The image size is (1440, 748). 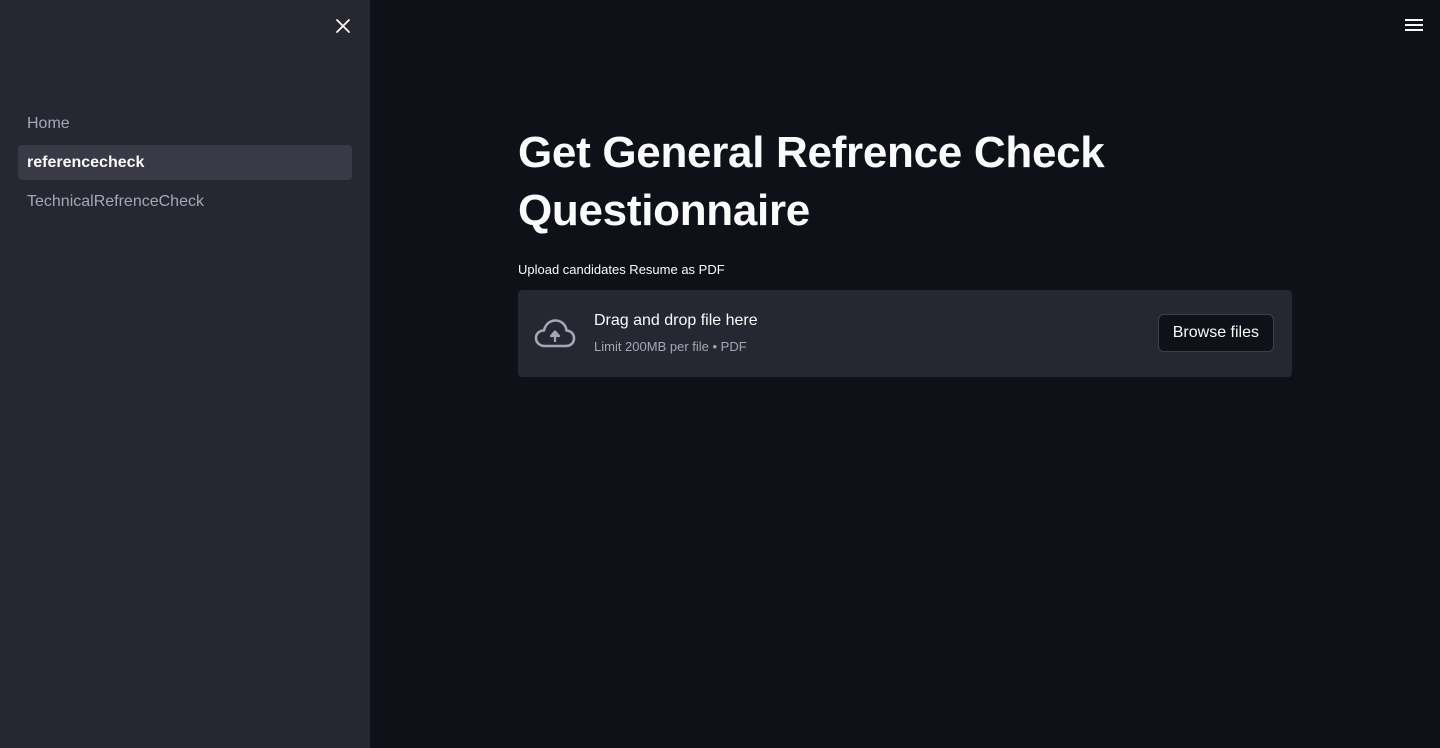 I want to click on sidebar-item-technicalrefrencecheck: TechnicalRefrenceCheck, so click(x=185, y=201).